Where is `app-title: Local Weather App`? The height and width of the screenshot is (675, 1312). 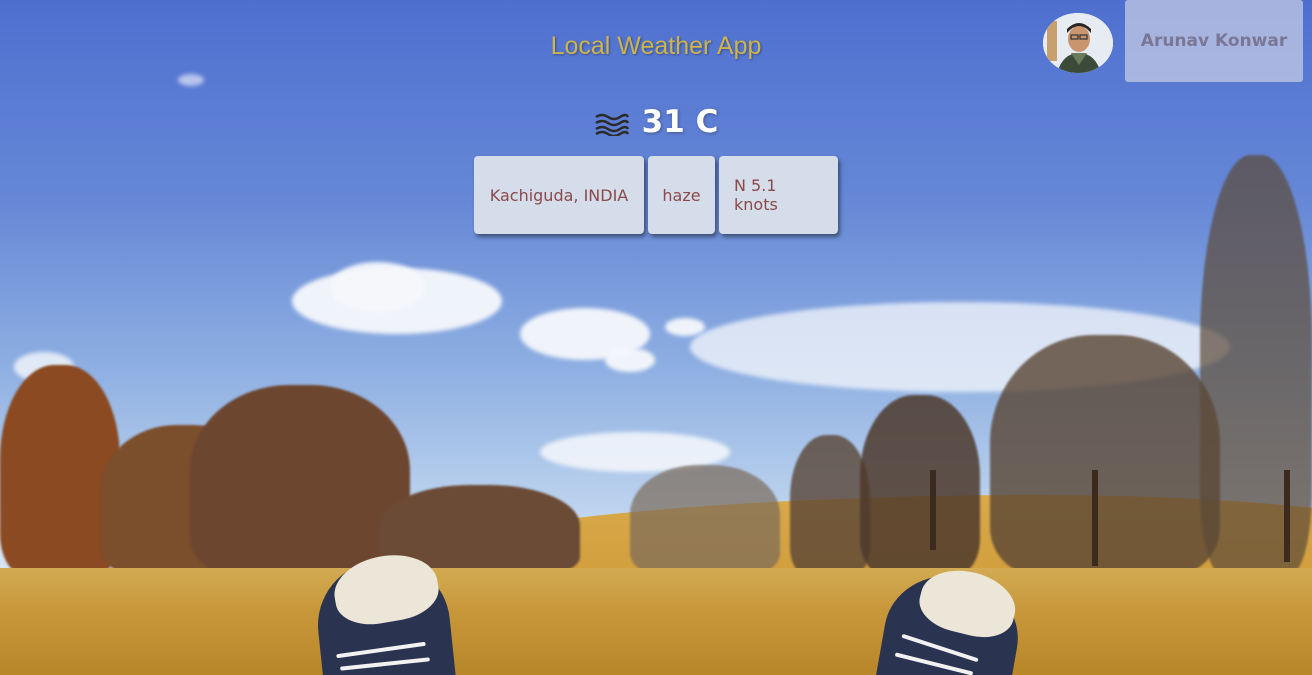
app-title: Local Weather App is located at coordinates (656, 46).